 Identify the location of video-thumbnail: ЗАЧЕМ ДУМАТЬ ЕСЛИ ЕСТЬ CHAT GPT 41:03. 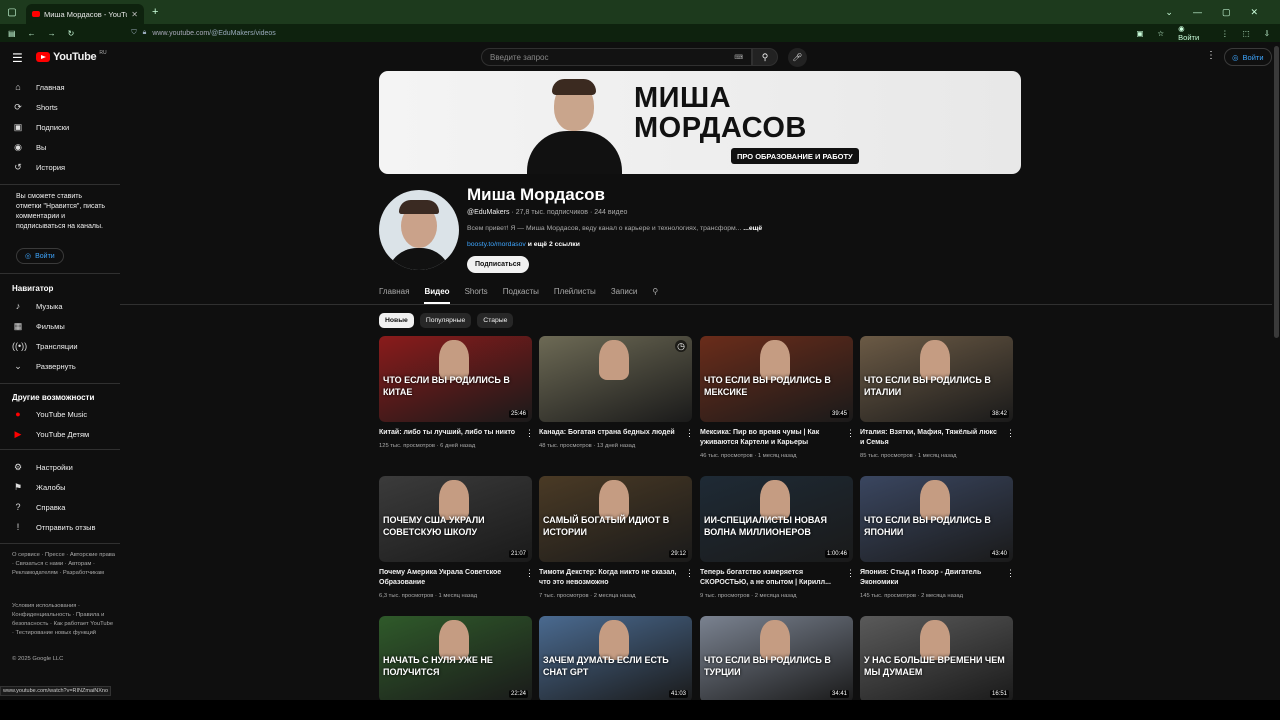
(615, 659).